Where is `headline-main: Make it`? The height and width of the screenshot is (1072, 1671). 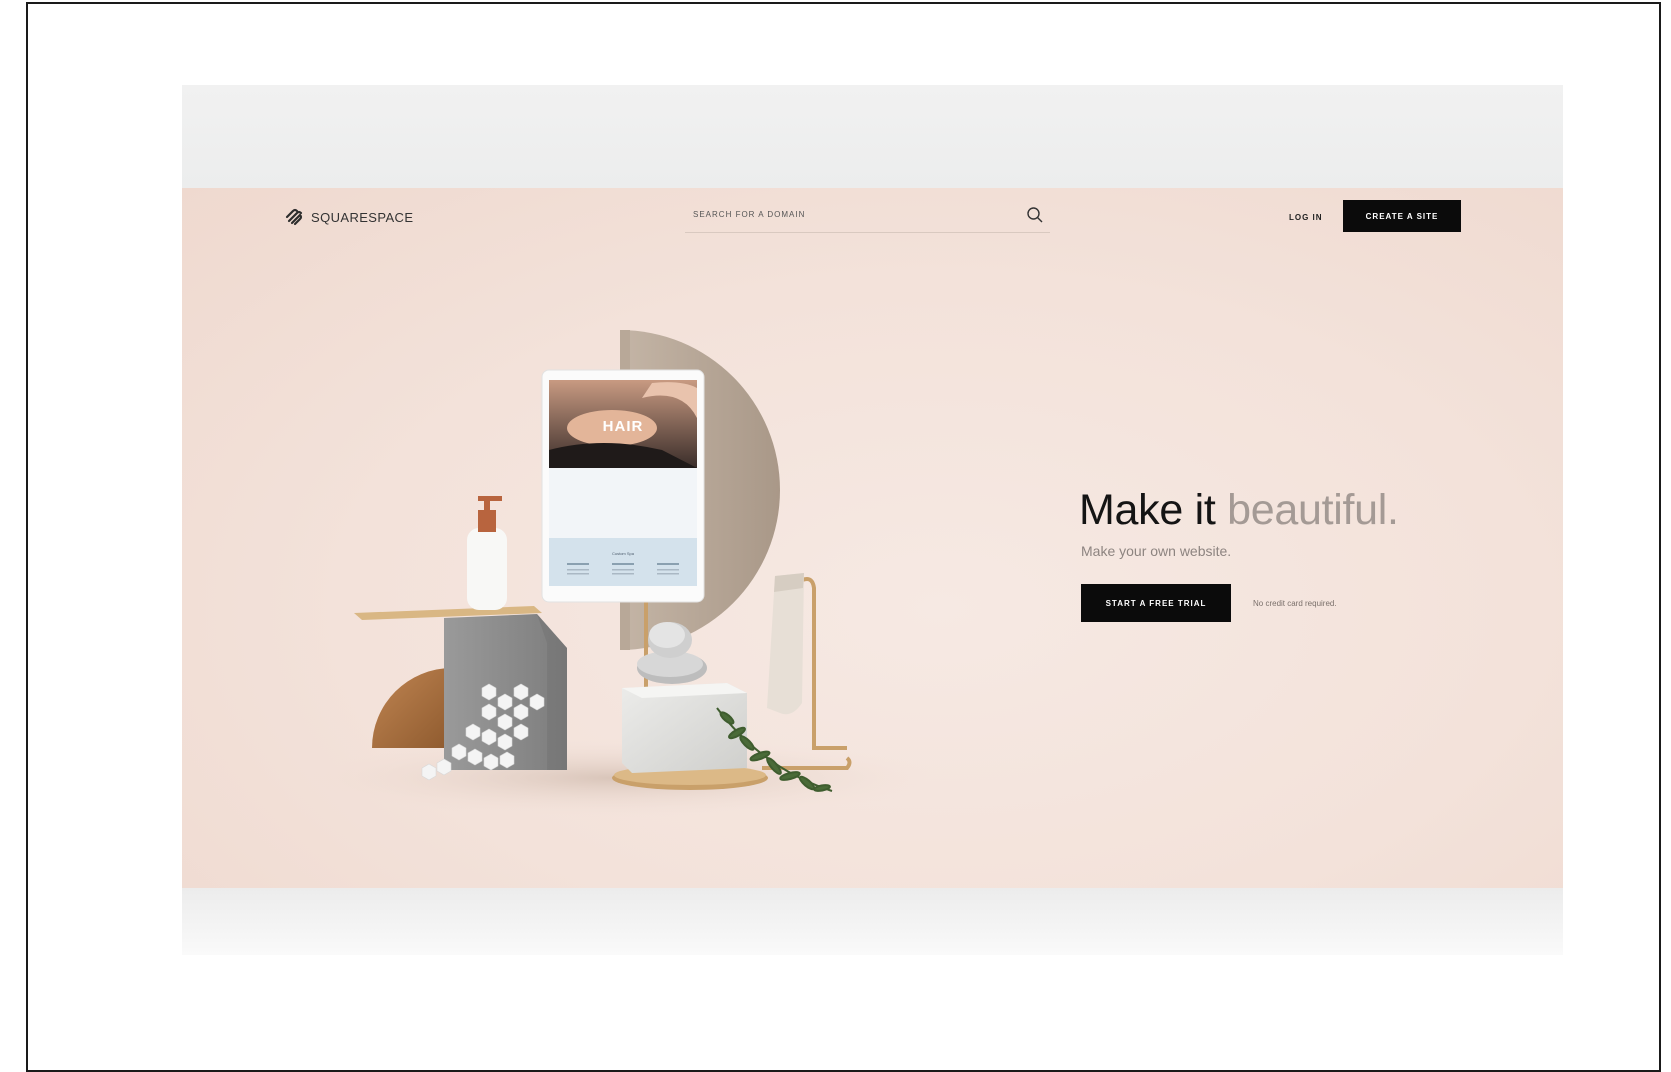
headline-main: Make it is located at coordinates (1147, 510).